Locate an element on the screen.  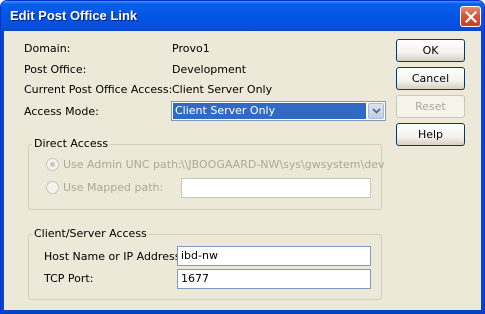
close-icon is located at coordinates (471, 17).